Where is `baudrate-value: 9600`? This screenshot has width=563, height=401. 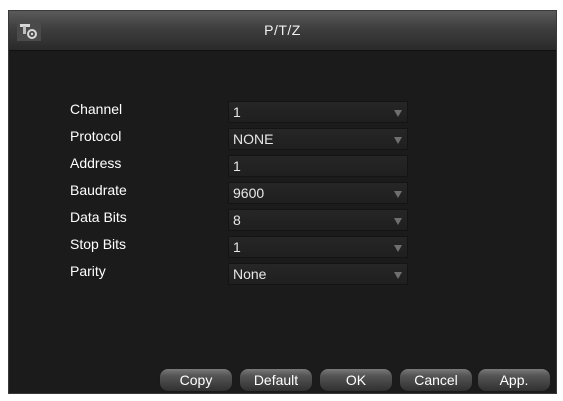
baudrate-value: 9600 is located at coordinates (249, 193).